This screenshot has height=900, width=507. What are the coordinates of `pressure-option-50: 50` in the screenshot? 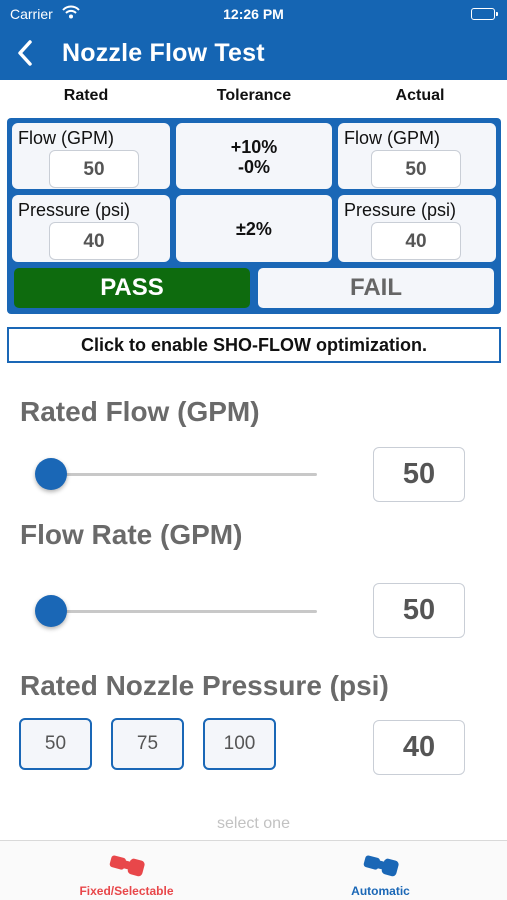 It's located at (55, 744).